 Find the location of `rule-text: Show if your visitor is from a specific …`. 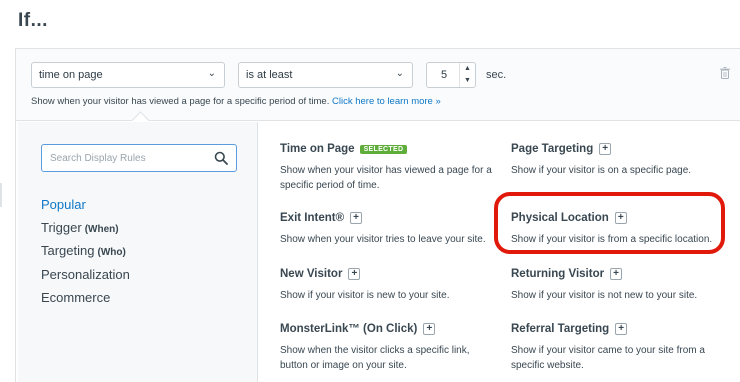

rule-text: Show if your visitor is from a specific … is located at coordinates (612, 239).